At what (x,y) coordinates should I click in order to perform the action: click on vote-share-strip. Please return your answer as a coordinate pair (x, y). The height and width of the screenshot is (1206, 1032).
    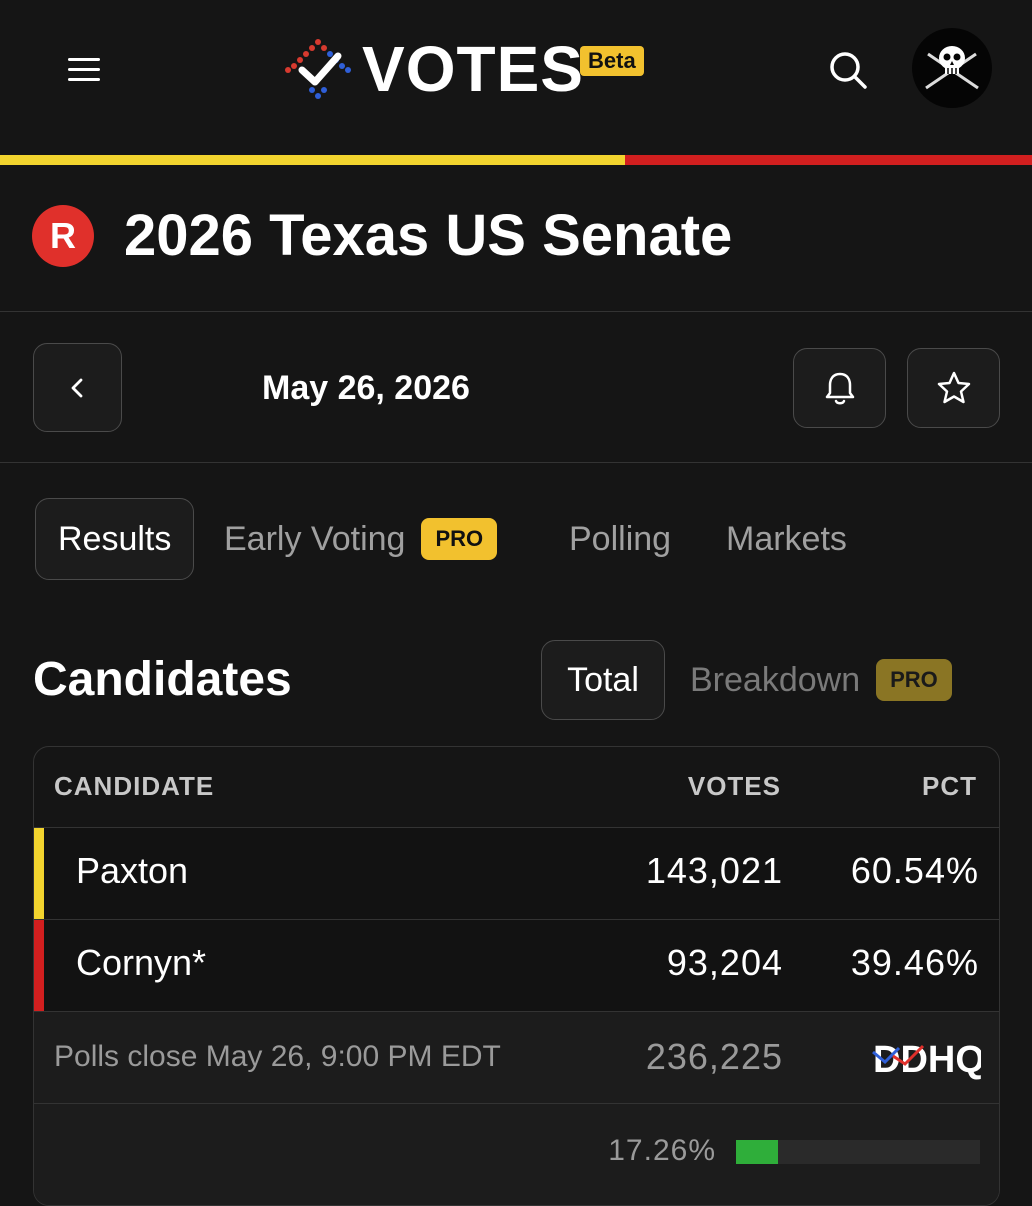
    Looking at the image, I should click on (516, 160).